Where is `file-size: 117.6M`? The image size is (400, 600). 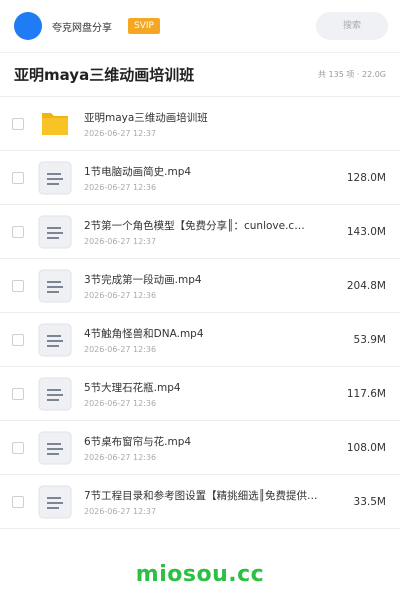
file-size: 117.6M is located at coordinates (366, 393).